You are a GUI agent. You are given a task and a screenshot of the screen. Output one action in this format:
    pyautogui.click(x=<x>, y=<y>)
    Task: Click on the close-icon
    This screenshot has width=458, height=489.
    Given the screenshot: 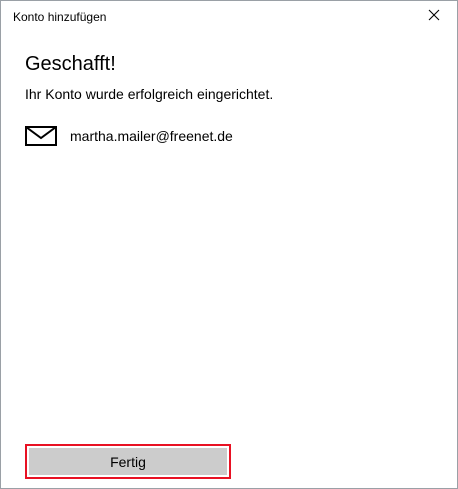 What is the action you would take?
    pyautogui.click(x=434, y=17)
    